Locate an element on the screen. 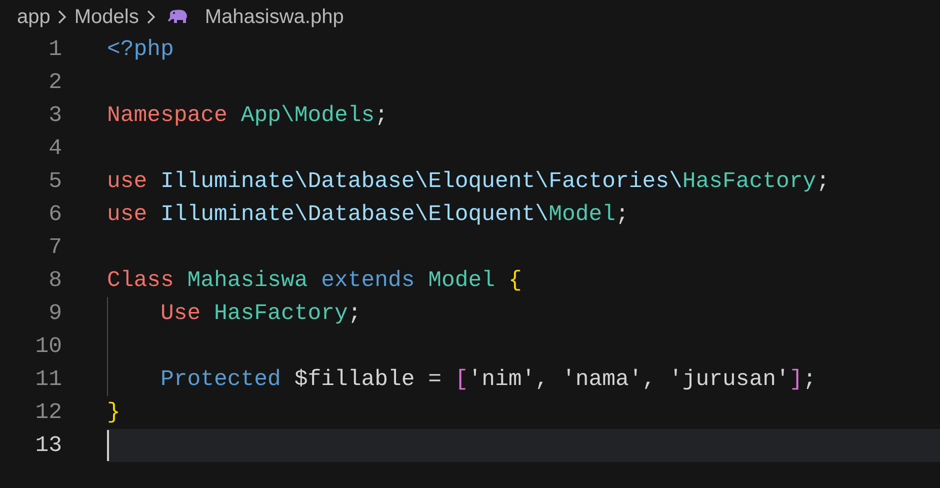  line-number: 6 is located at coordinates (55, 214).